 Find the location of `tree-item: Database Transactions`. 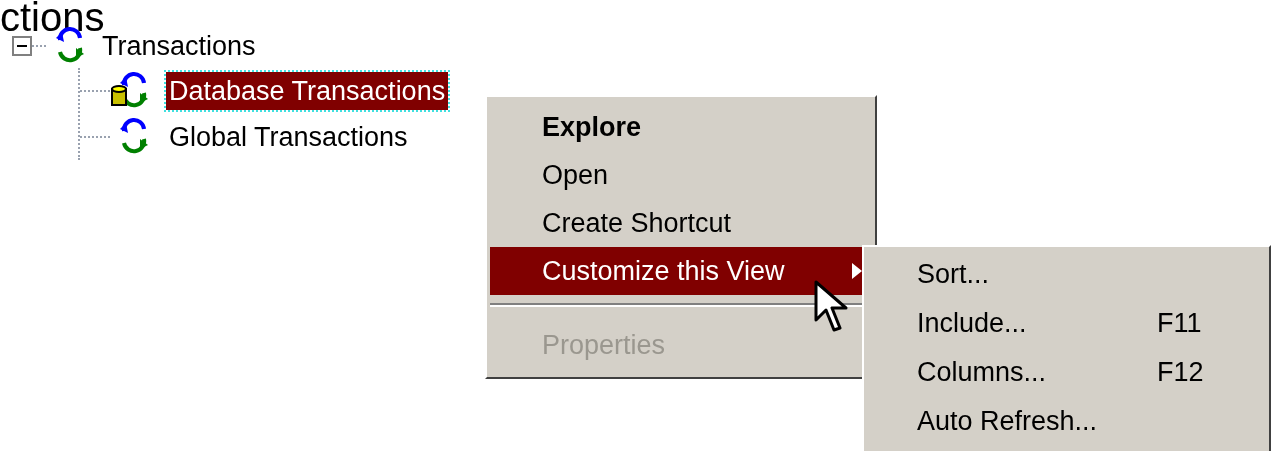

tree-item: Database Transactions is located at coordinates (307, 91).